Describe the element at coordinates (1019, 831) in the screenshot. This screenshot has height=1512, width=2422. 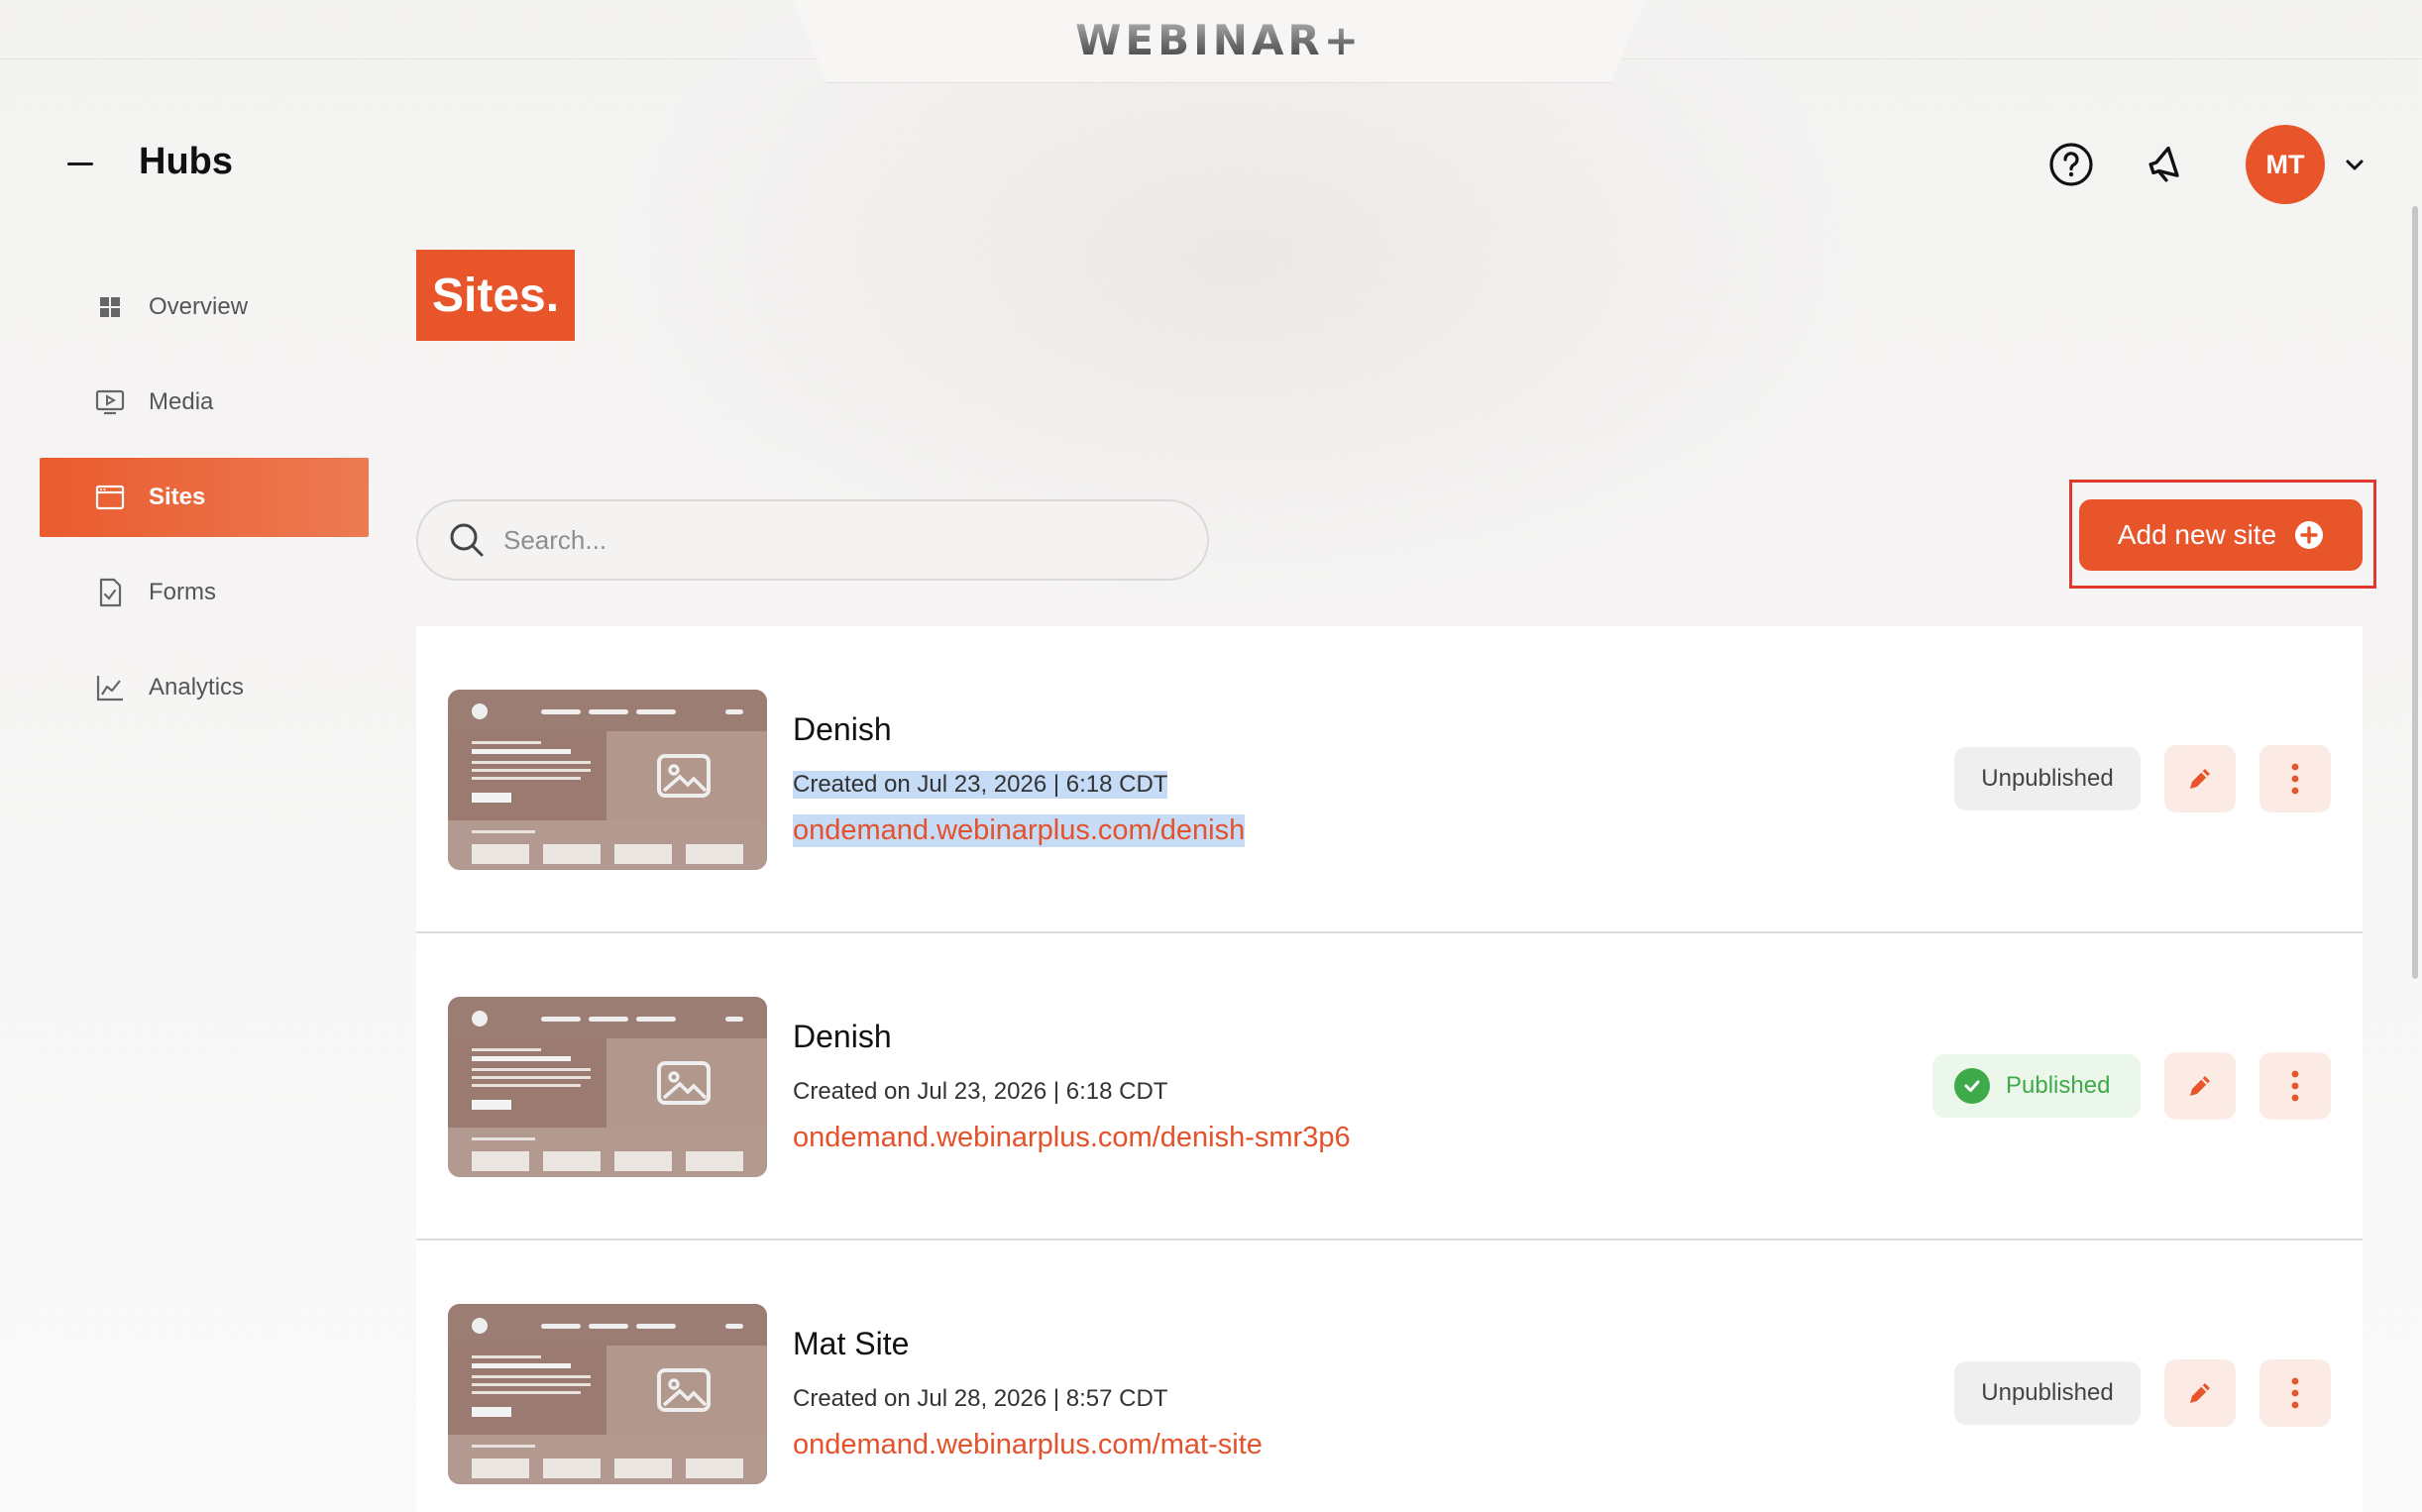
I see `site-url-link: ondemand.webinarplus.com/denish` at that location.